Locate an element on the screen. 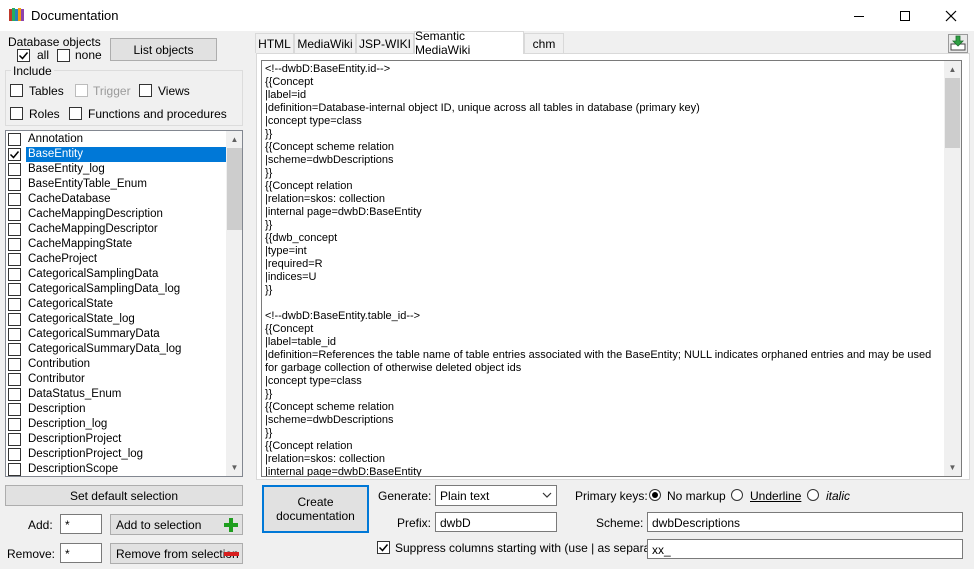 This screenshot has width=974, height=569. list-item: CacheProject is located at coordinates (116, 259).